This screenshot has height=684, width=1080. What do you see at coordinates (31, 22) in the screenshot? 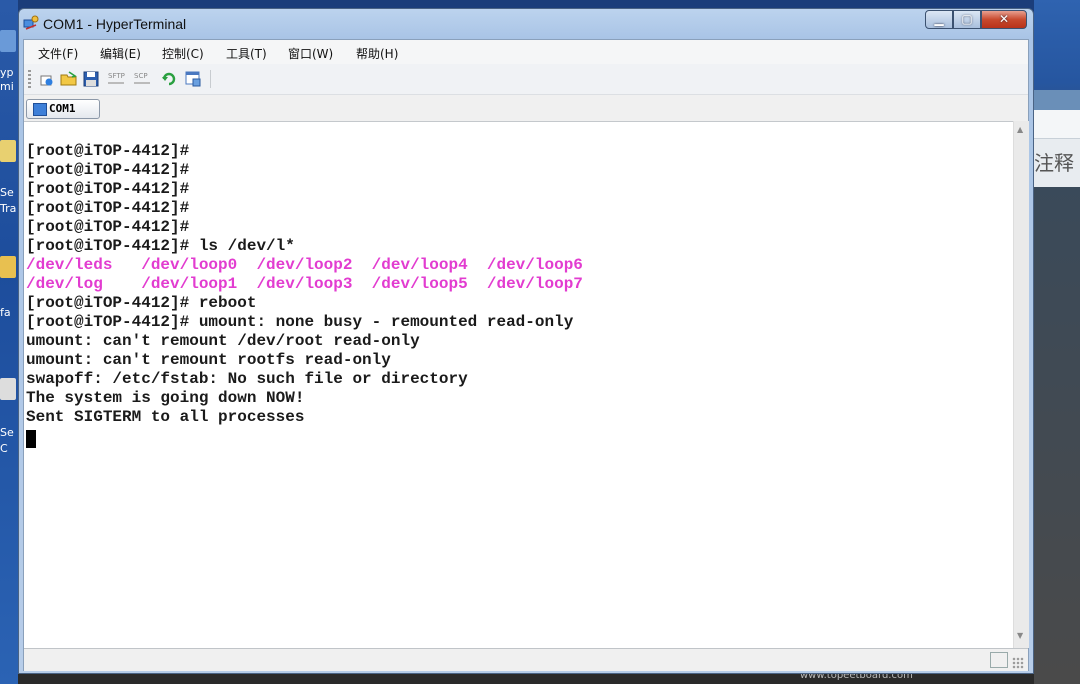
I see `hyperterminal-app-icon` at bounding box center [31, 22].